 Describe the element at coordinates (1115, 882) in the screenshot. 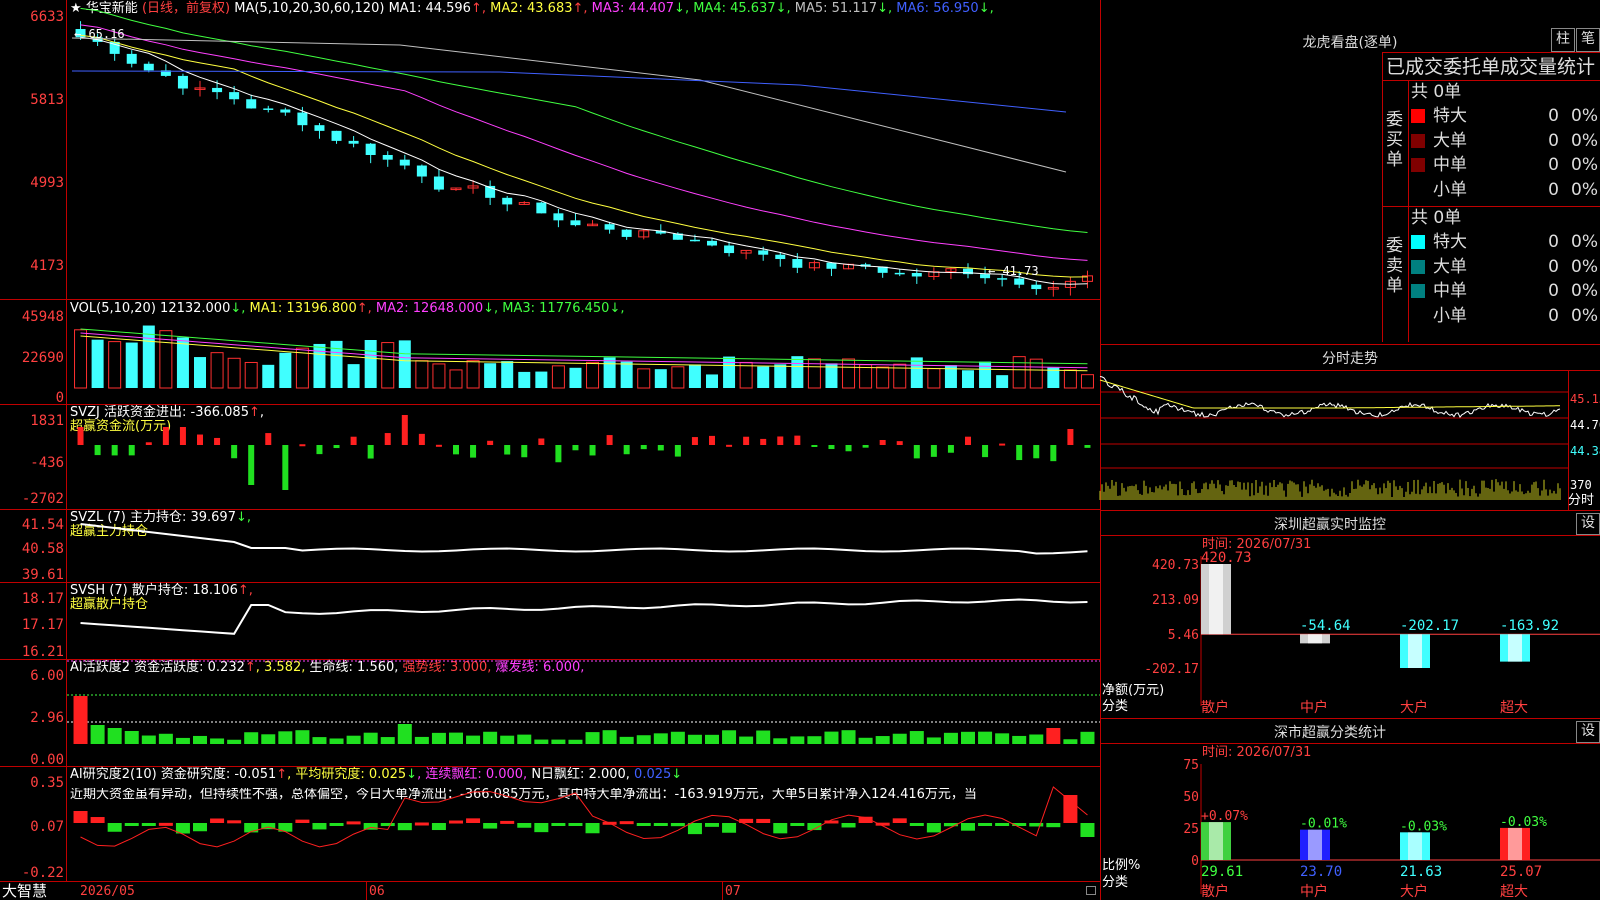

I see `classify-axis-sub: 分类` at that location.